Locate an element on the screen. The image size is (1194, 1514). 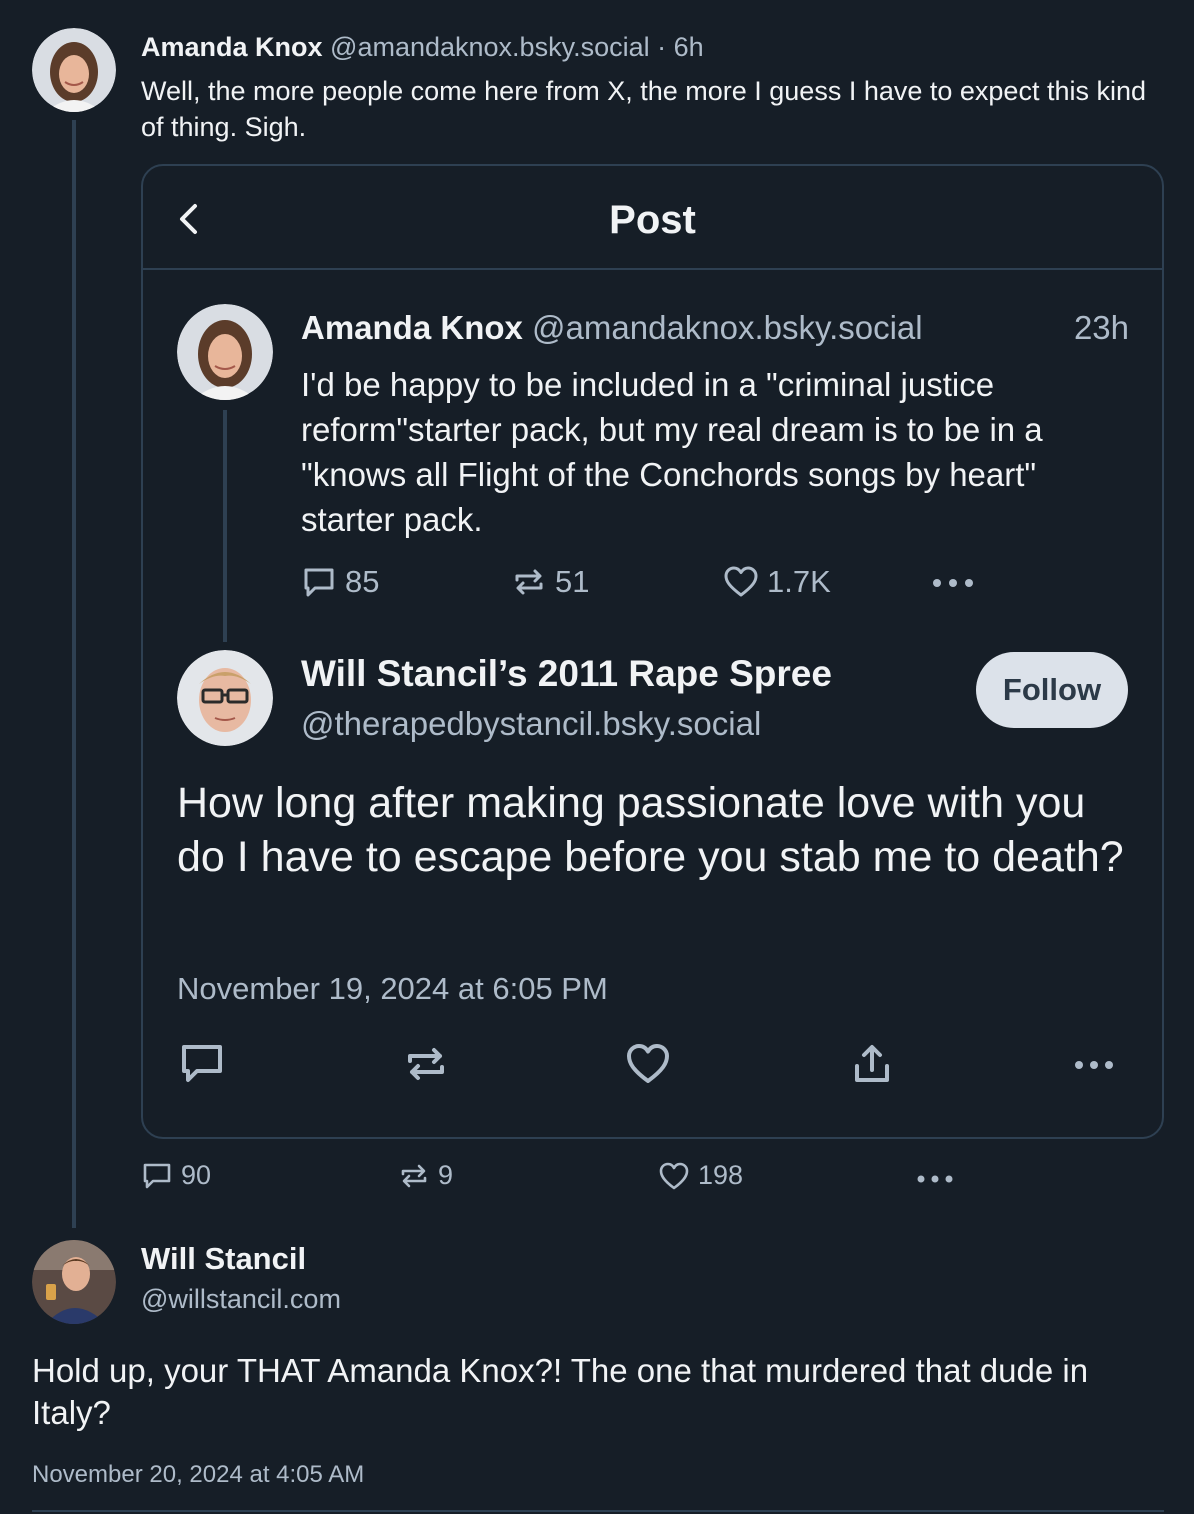
repost-button: 9 is located at coordinates (425, 1175).